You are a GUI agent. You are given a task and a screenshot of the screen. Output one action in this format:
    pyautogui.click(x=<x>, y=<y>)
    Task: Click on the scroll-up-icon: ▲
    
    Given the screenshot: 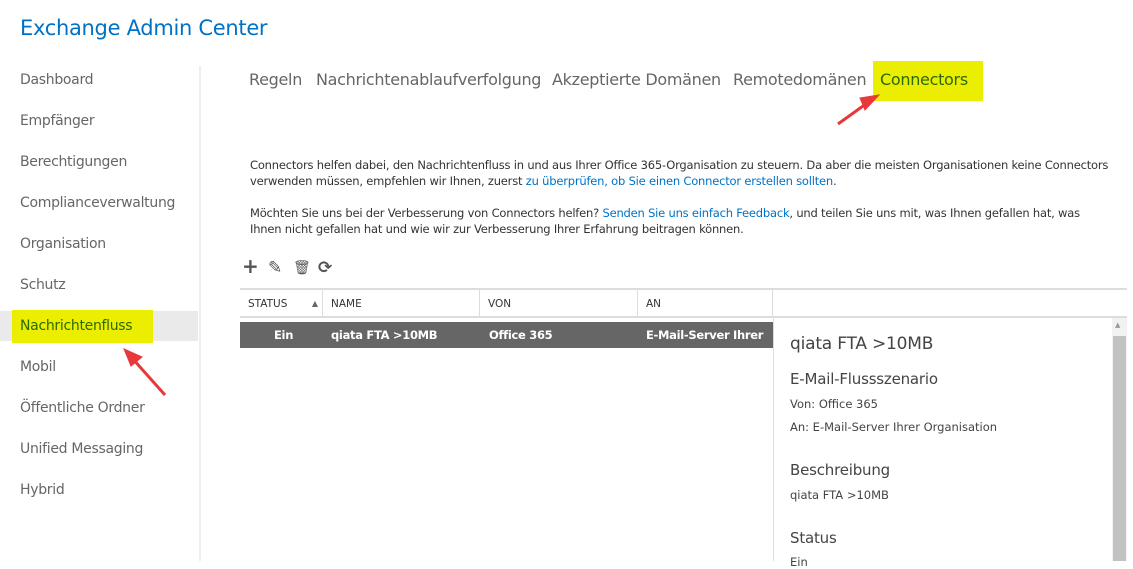 What is the action you would take?
    pyautogui.click(x=1117, y=325)
    